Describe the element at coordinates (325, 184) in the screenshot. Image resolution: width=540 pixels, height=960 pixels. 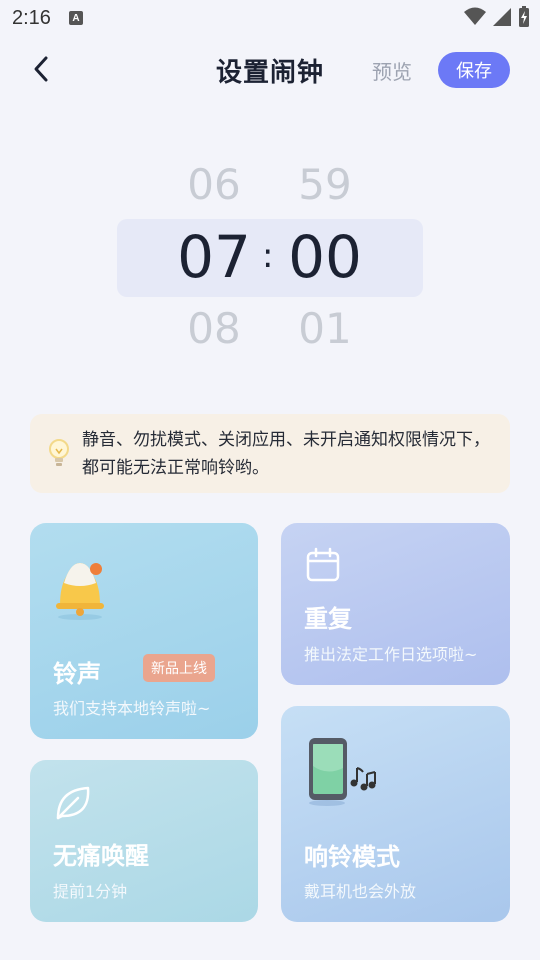
I see `minute-prev: 59` at that location.